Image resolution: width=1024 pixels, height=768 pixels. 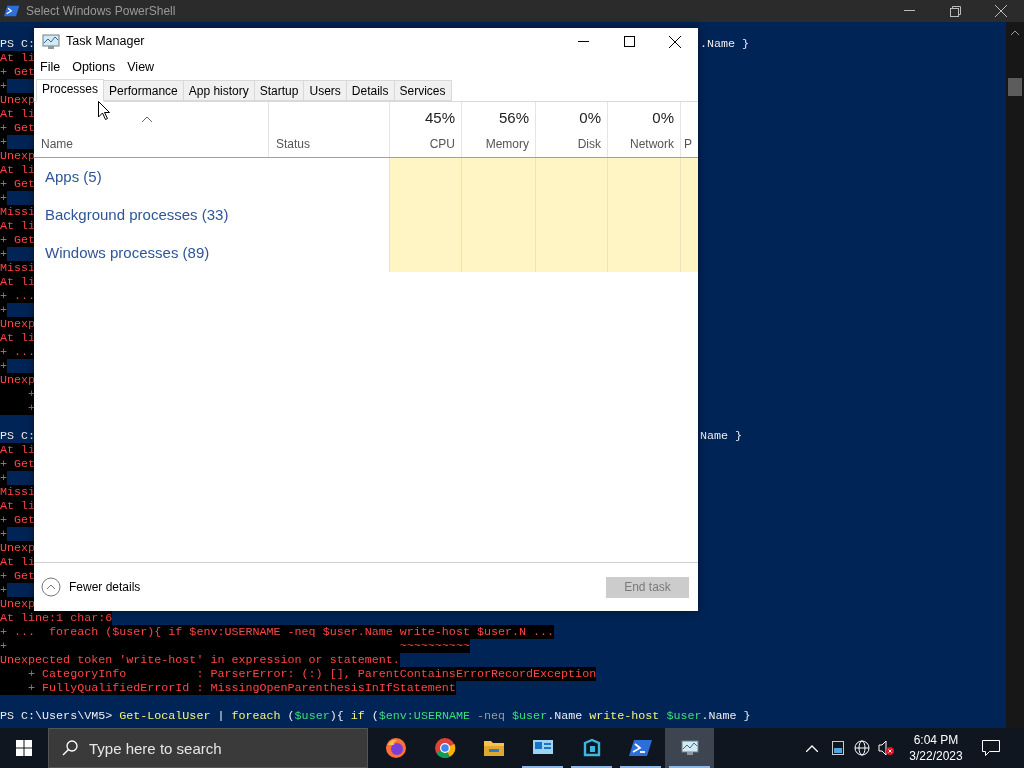 I want to click on column-label: Status, so click(x=294, y=144).